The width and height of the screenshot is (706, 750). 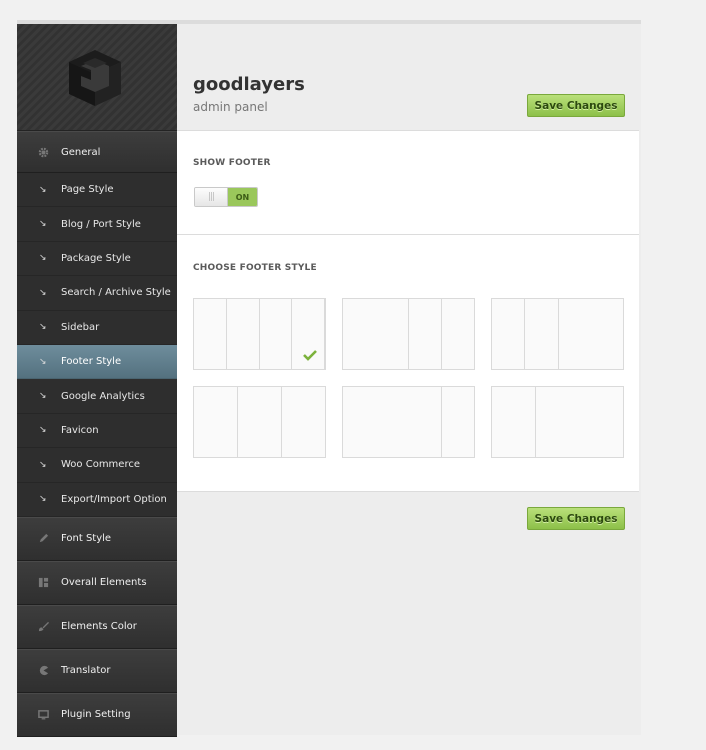 What do you see at coordinates (211, 197) in the screenshot?
I see `toggle-knob: |||` at bounding box center [211, 197].